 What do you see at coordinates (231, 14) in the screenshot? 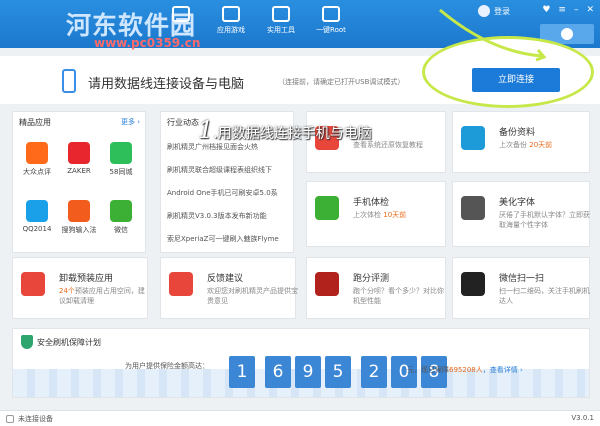
I see `apps-icon` at bounding box center [231, 14].